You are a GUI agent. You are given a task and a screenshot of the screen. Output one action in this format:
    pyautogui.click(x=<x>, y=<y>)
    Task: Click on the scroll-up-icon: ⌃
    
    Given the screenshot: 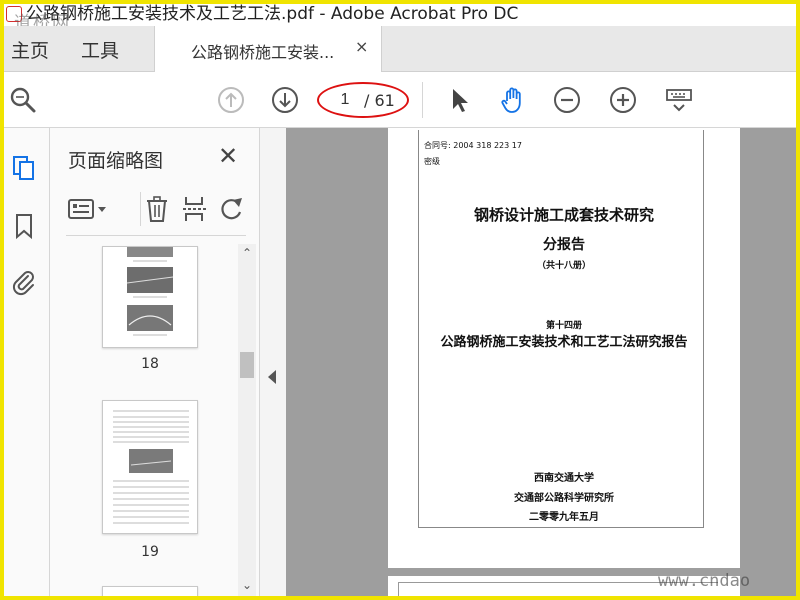 What is the action you would take?
    pyautogui.click(x=247, y=253)
    